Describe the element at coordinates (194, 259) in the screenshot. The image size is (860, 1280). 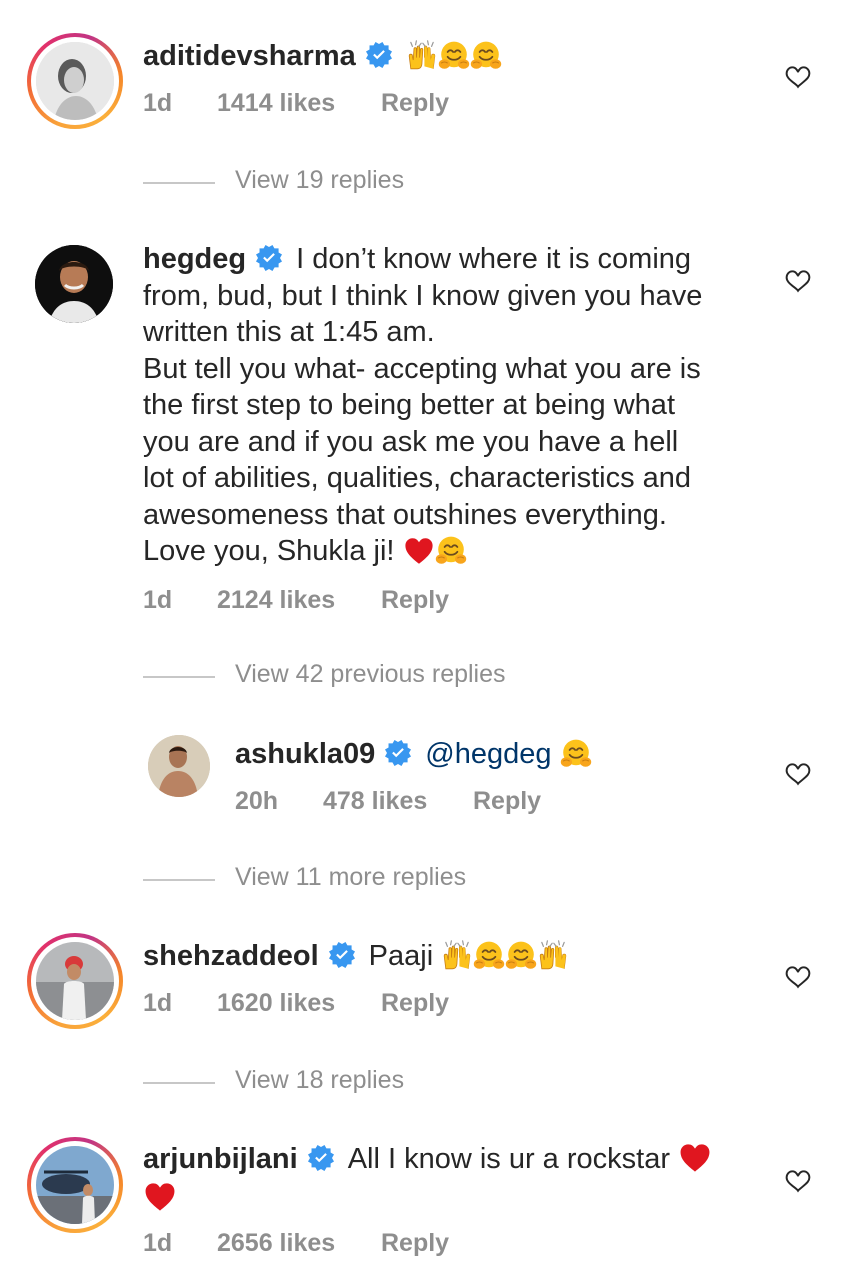
I see `username: hegdeg` at that location.